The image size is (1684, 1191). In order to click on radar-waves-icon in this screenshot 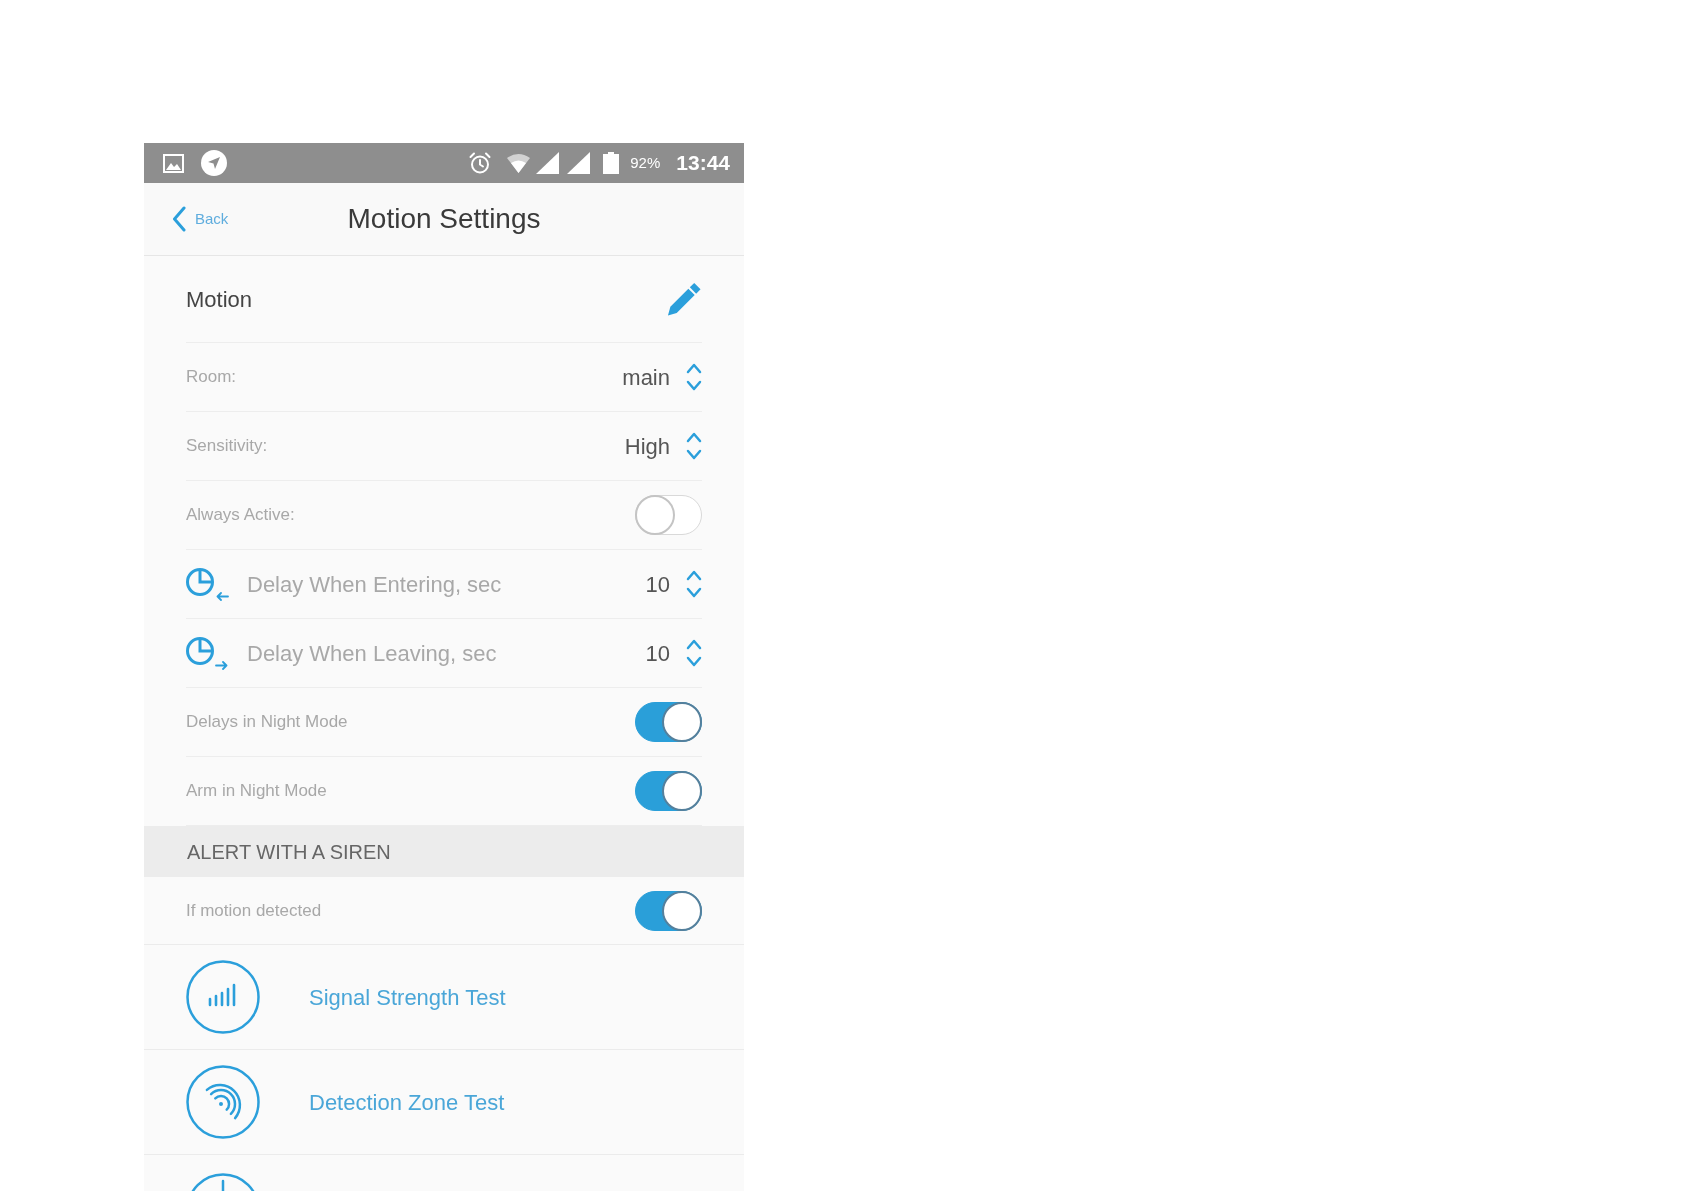, I will do `click(223, 1102)`.